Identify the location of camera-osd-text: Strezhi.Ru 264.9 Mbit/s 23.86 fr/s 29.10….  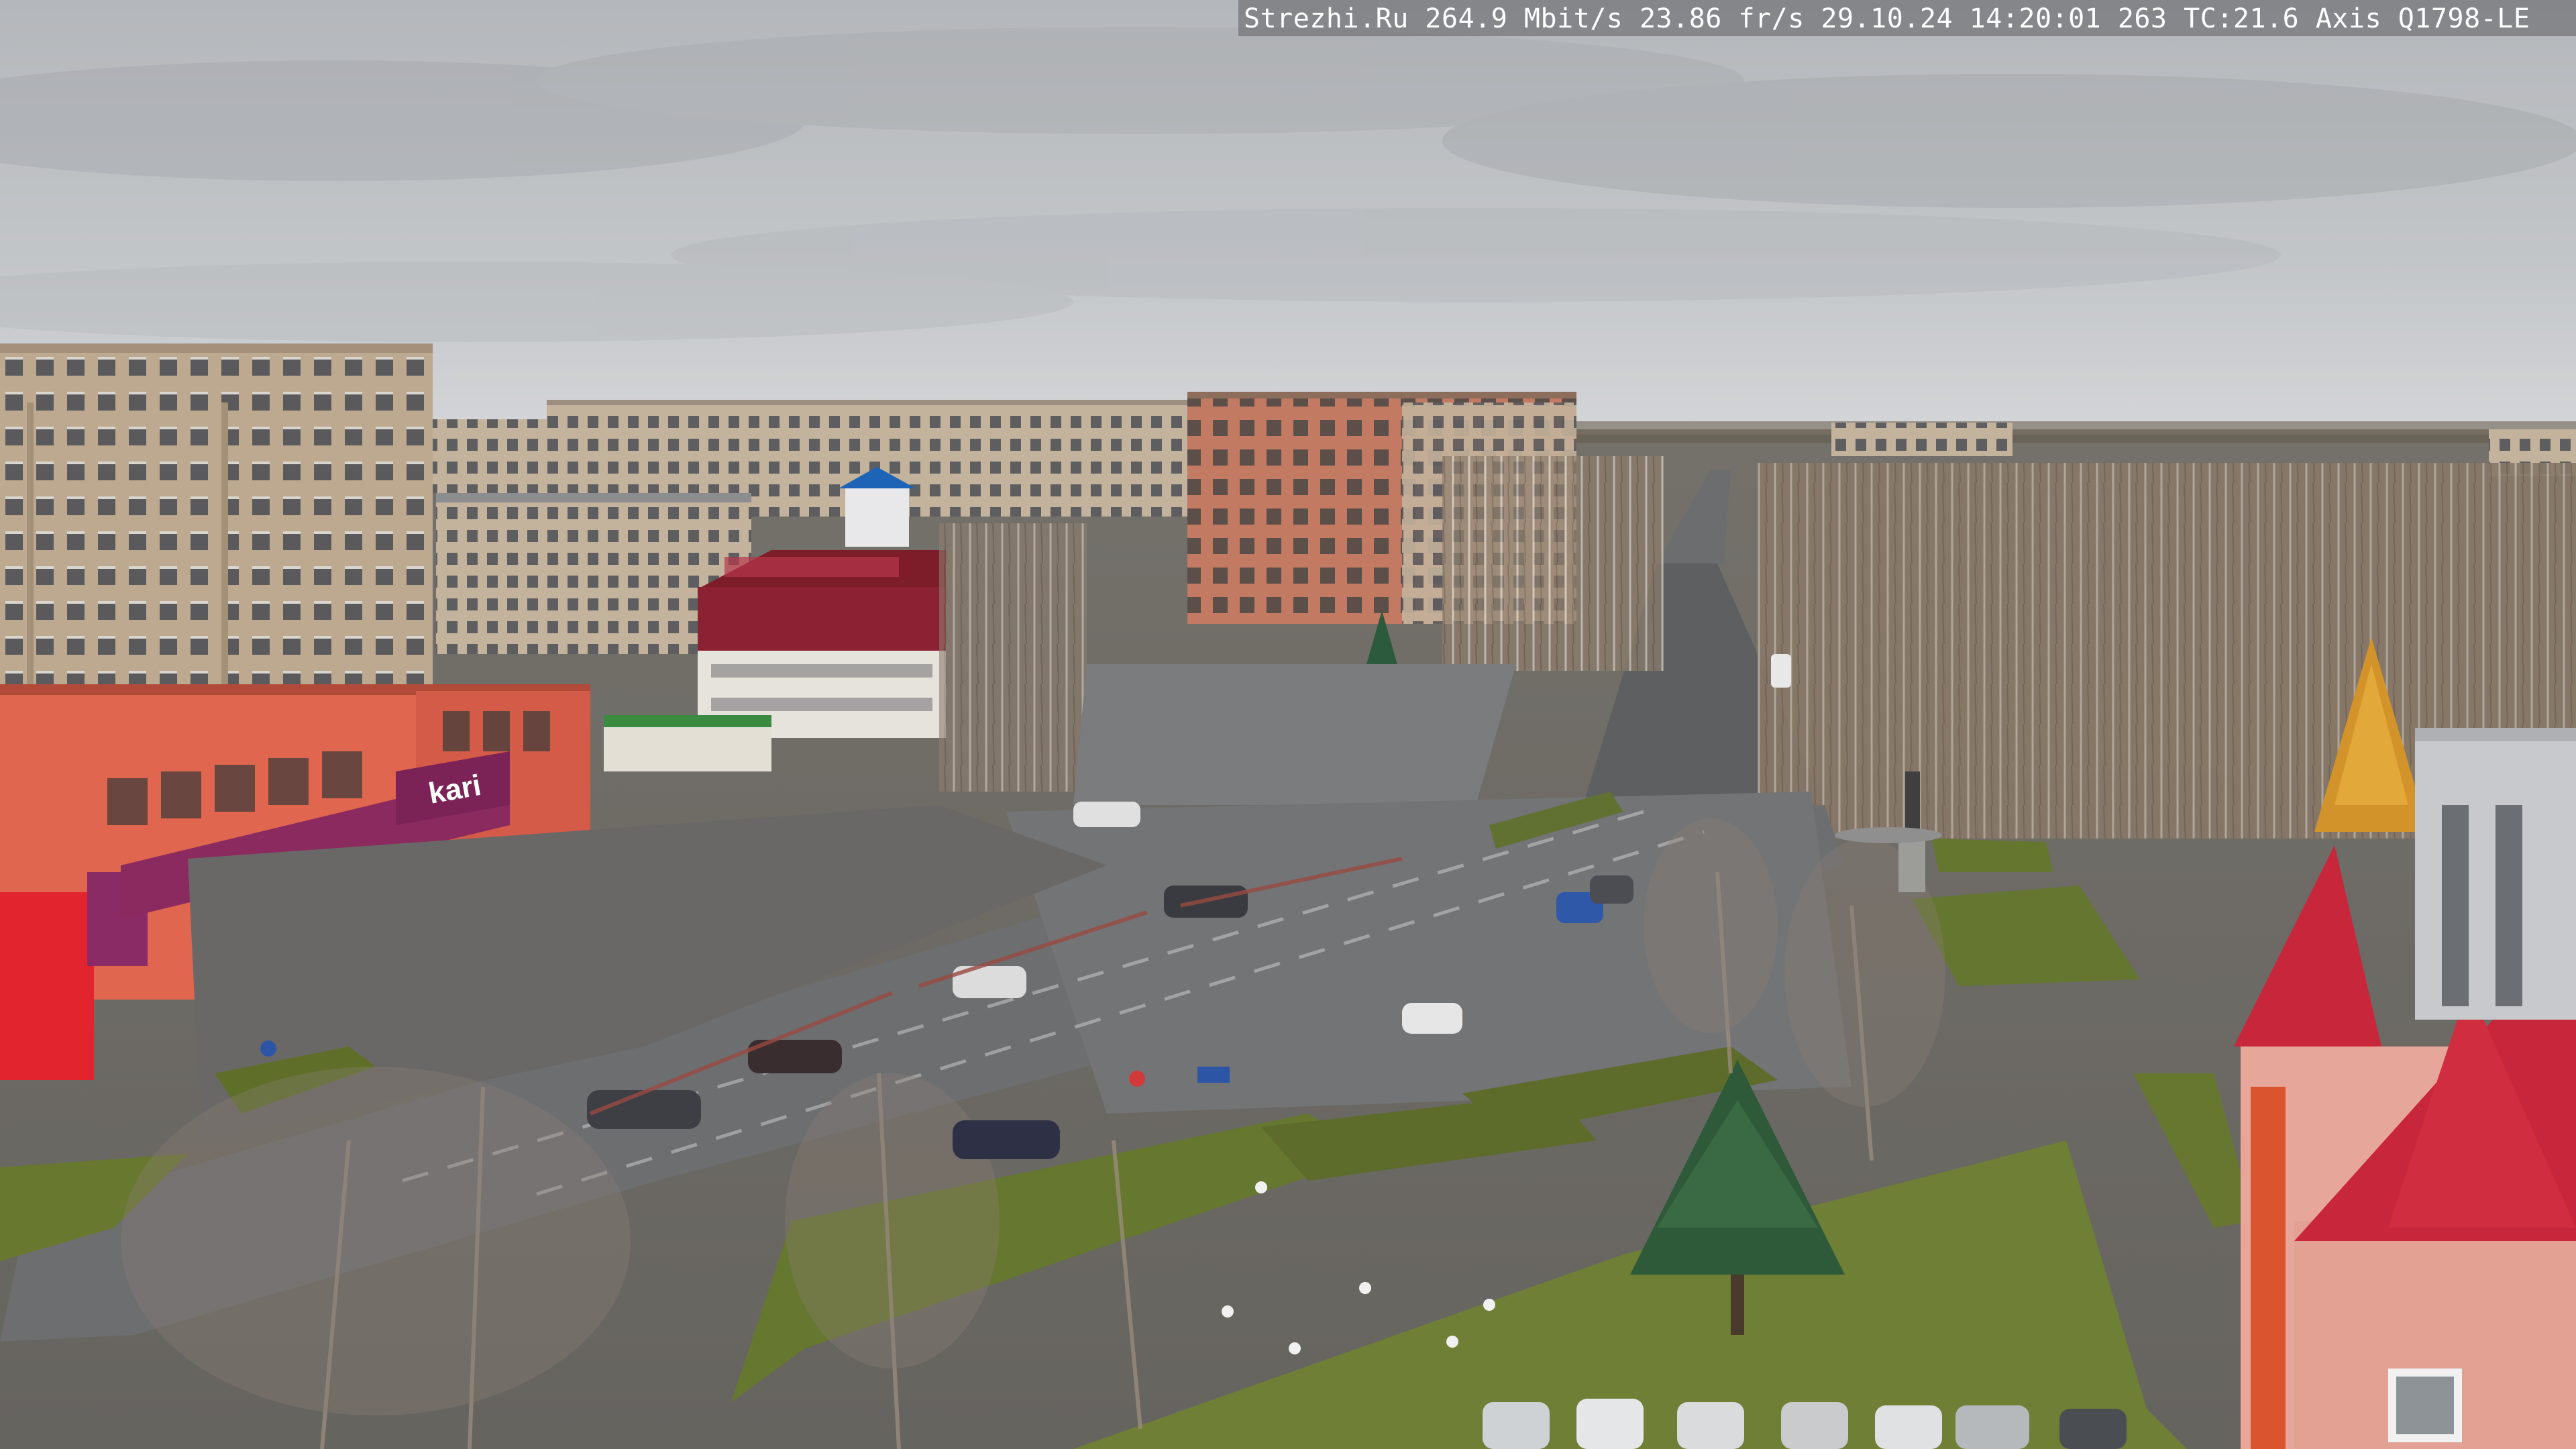
(1887, 18).